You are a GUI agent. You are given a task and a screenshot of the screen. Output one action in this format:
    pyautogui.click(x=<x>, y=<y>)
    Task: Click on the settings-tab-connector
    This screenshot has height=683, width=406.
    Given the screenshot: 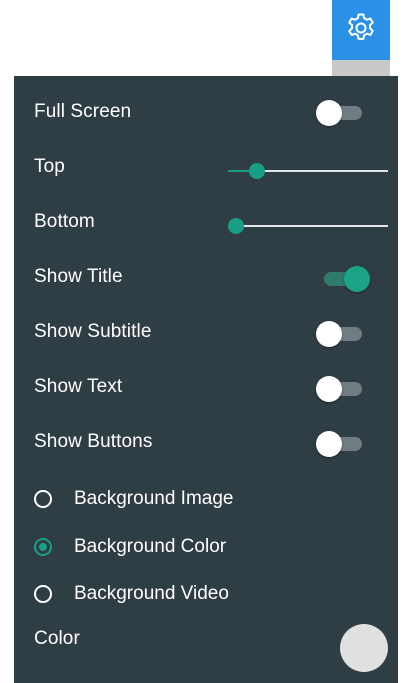 What is the action you would take?
    pyautogui.click(x=361, y=68)
    